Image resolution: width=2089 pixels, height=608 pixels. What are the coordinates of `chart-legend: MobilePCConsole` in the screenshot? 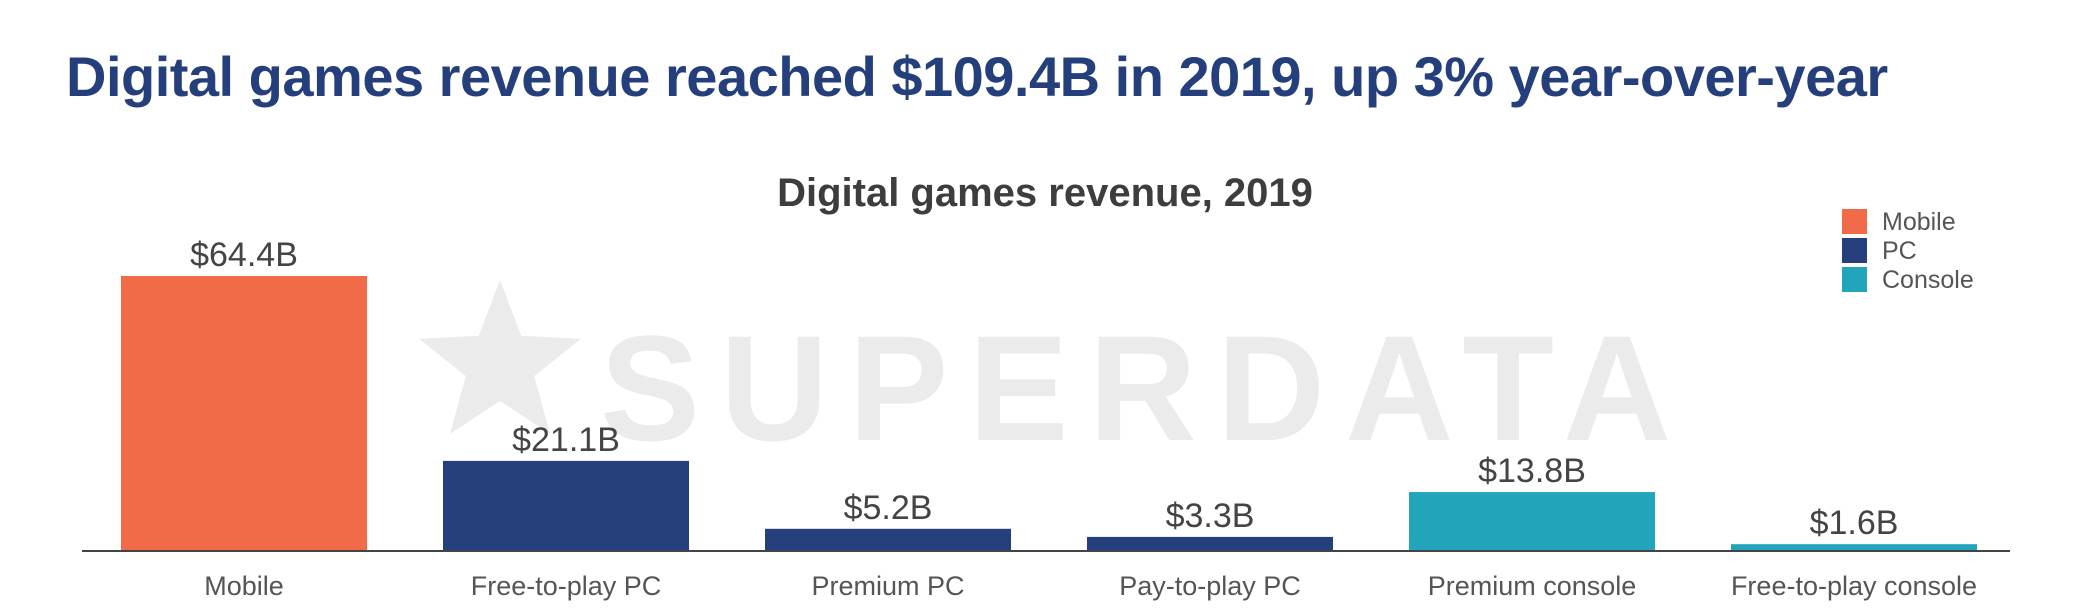 It's located at (1908, 251).